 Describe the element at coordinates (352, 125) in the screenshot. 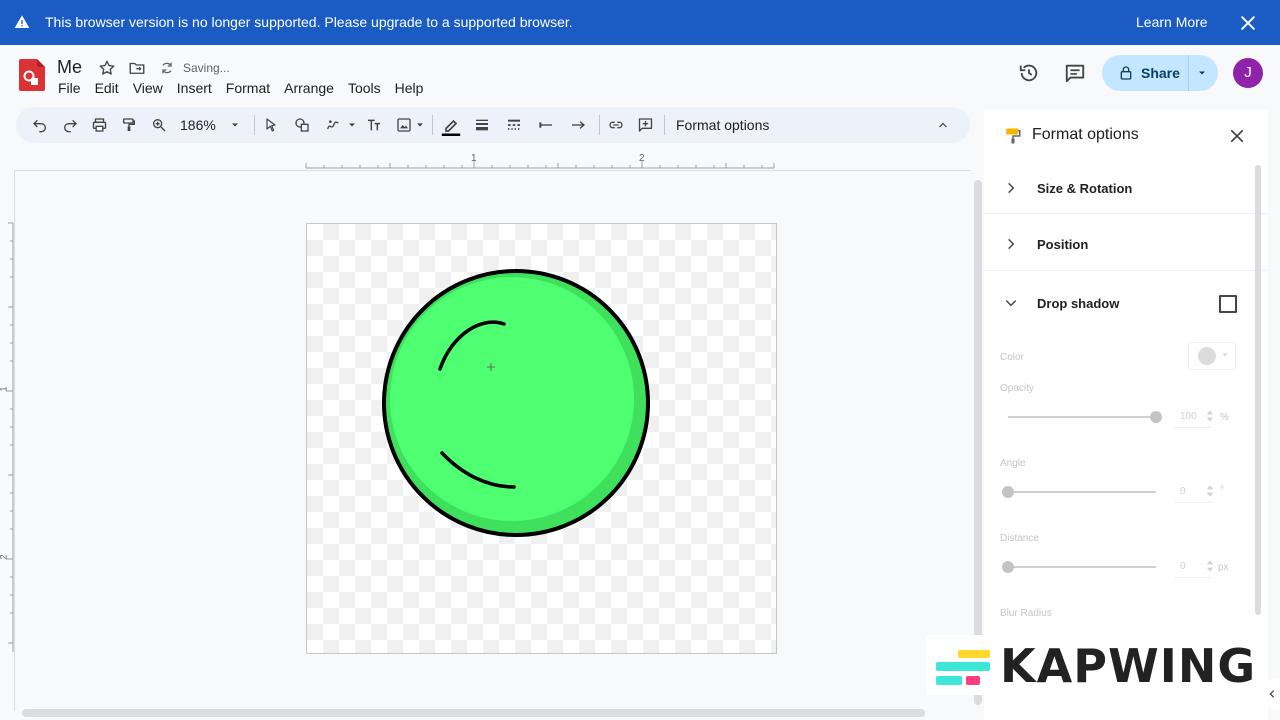

I see `line-dropdown-icon` at that location.